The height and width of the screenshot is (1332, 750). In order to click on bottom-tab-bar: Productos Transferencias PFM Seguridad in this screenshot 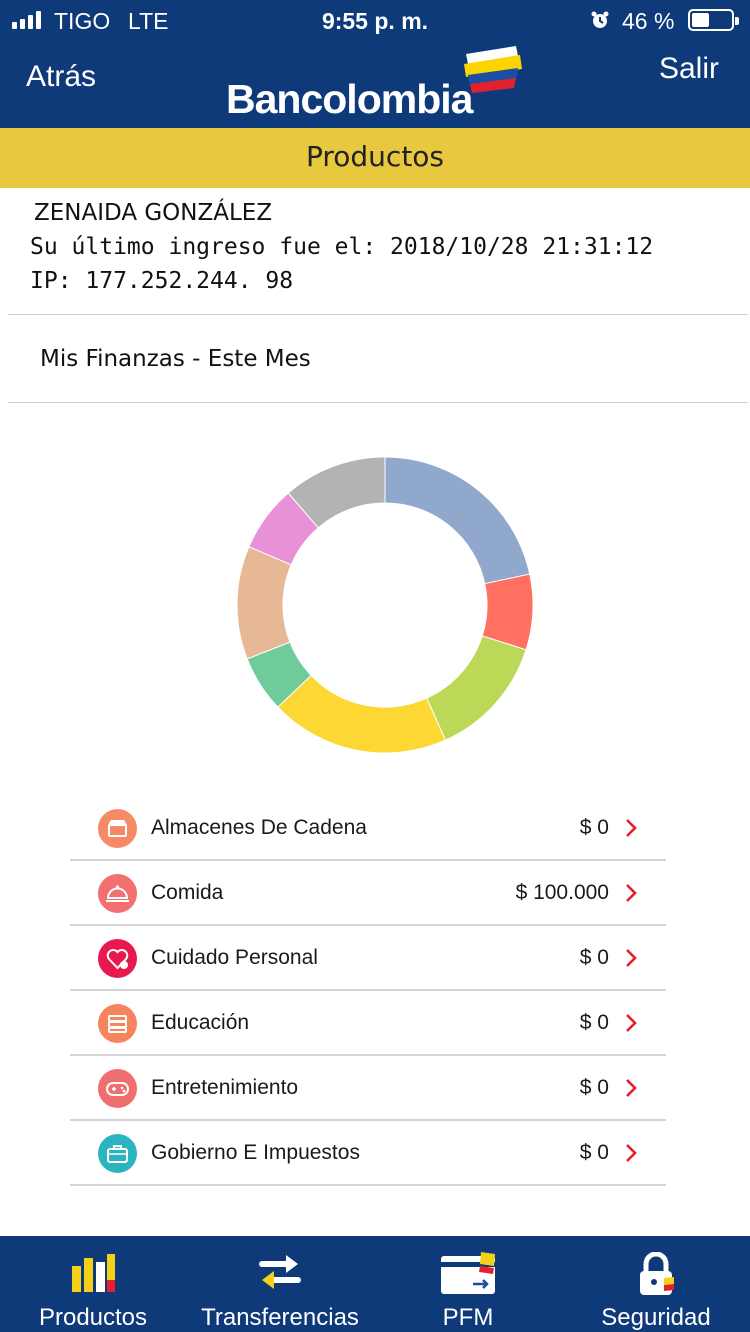, I will do `click(375, 1284)`.